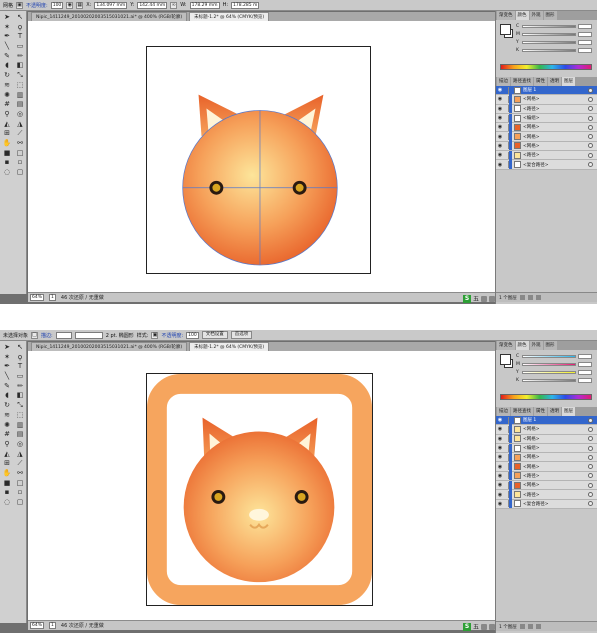 The height and width of the screenshot is (633, 597). What do you see at coordinates (7, 133) in the screenshot?
I see `artboard-tool-icon: ⊞` at bounding box center [7, 133].